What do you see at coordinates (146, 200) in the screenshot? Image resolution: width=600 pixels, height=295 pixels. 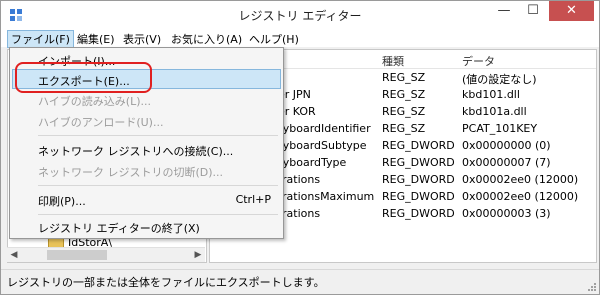 I see `menu-item-print: 印刷(P)... Ctrl+P` at bounding box center [146, 200].